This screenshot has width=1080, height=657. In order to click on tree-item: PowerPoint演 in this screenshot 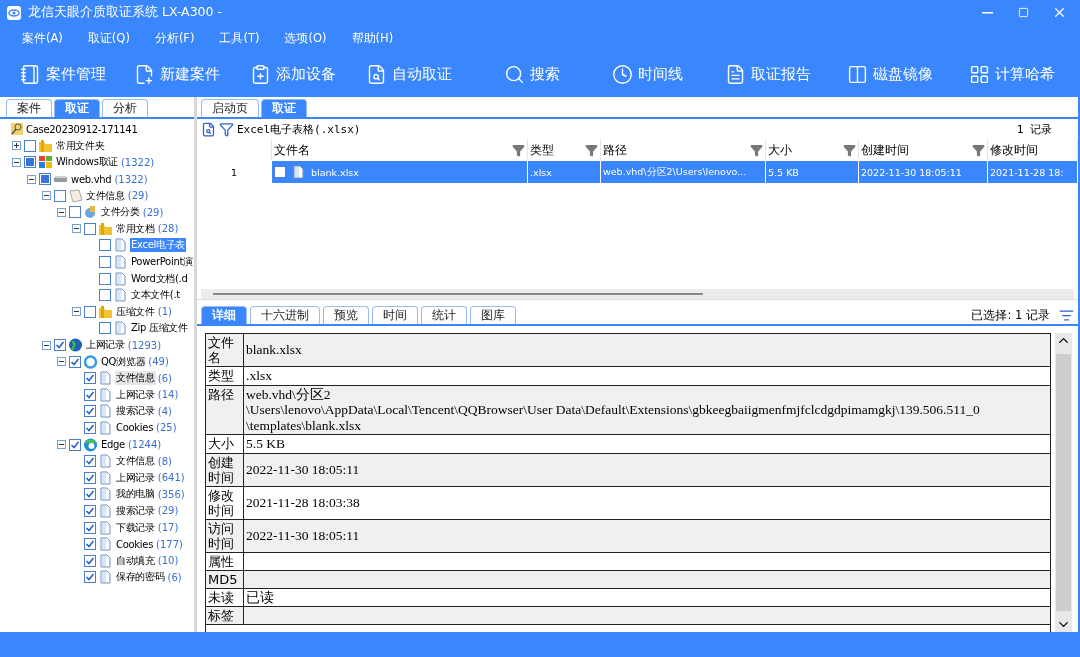, I will do `click(162, 262)`.